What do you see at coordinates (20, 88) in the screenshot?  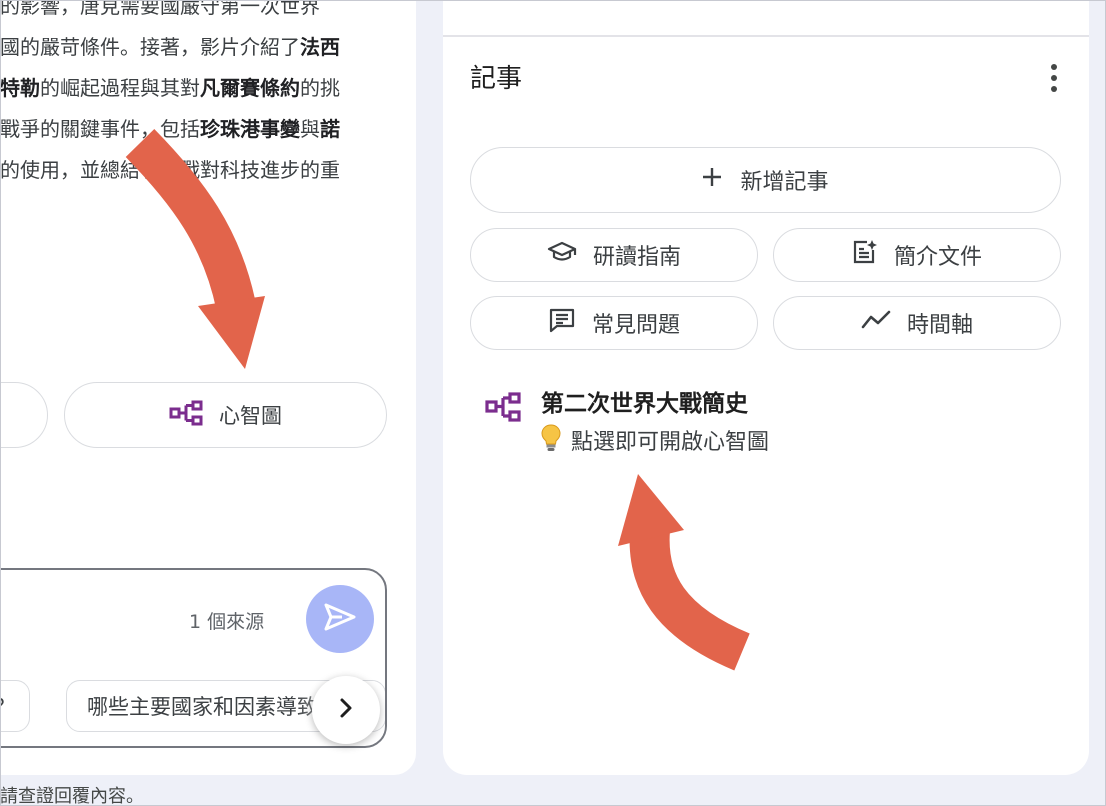 I see `summary-bold-span: 特勒` at bounding box center [20, 88].